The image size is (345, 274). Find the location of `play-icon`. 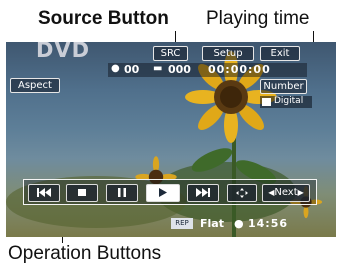

play-icon is located at coordinates (163, 192).